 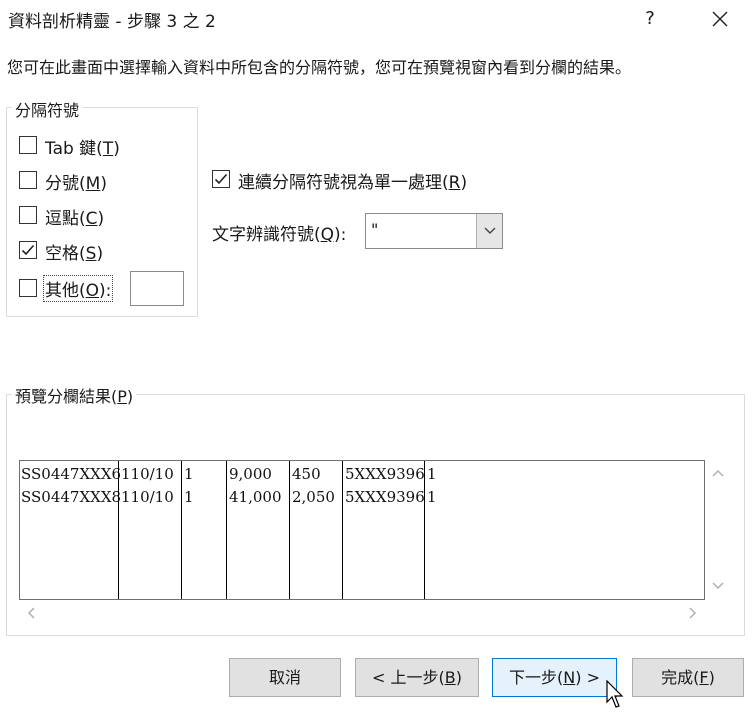 What do you see at coordinates (417, 677) in the screenshot?
I see `back-button: < 上一步(B)` at bounding box center [417, 677].